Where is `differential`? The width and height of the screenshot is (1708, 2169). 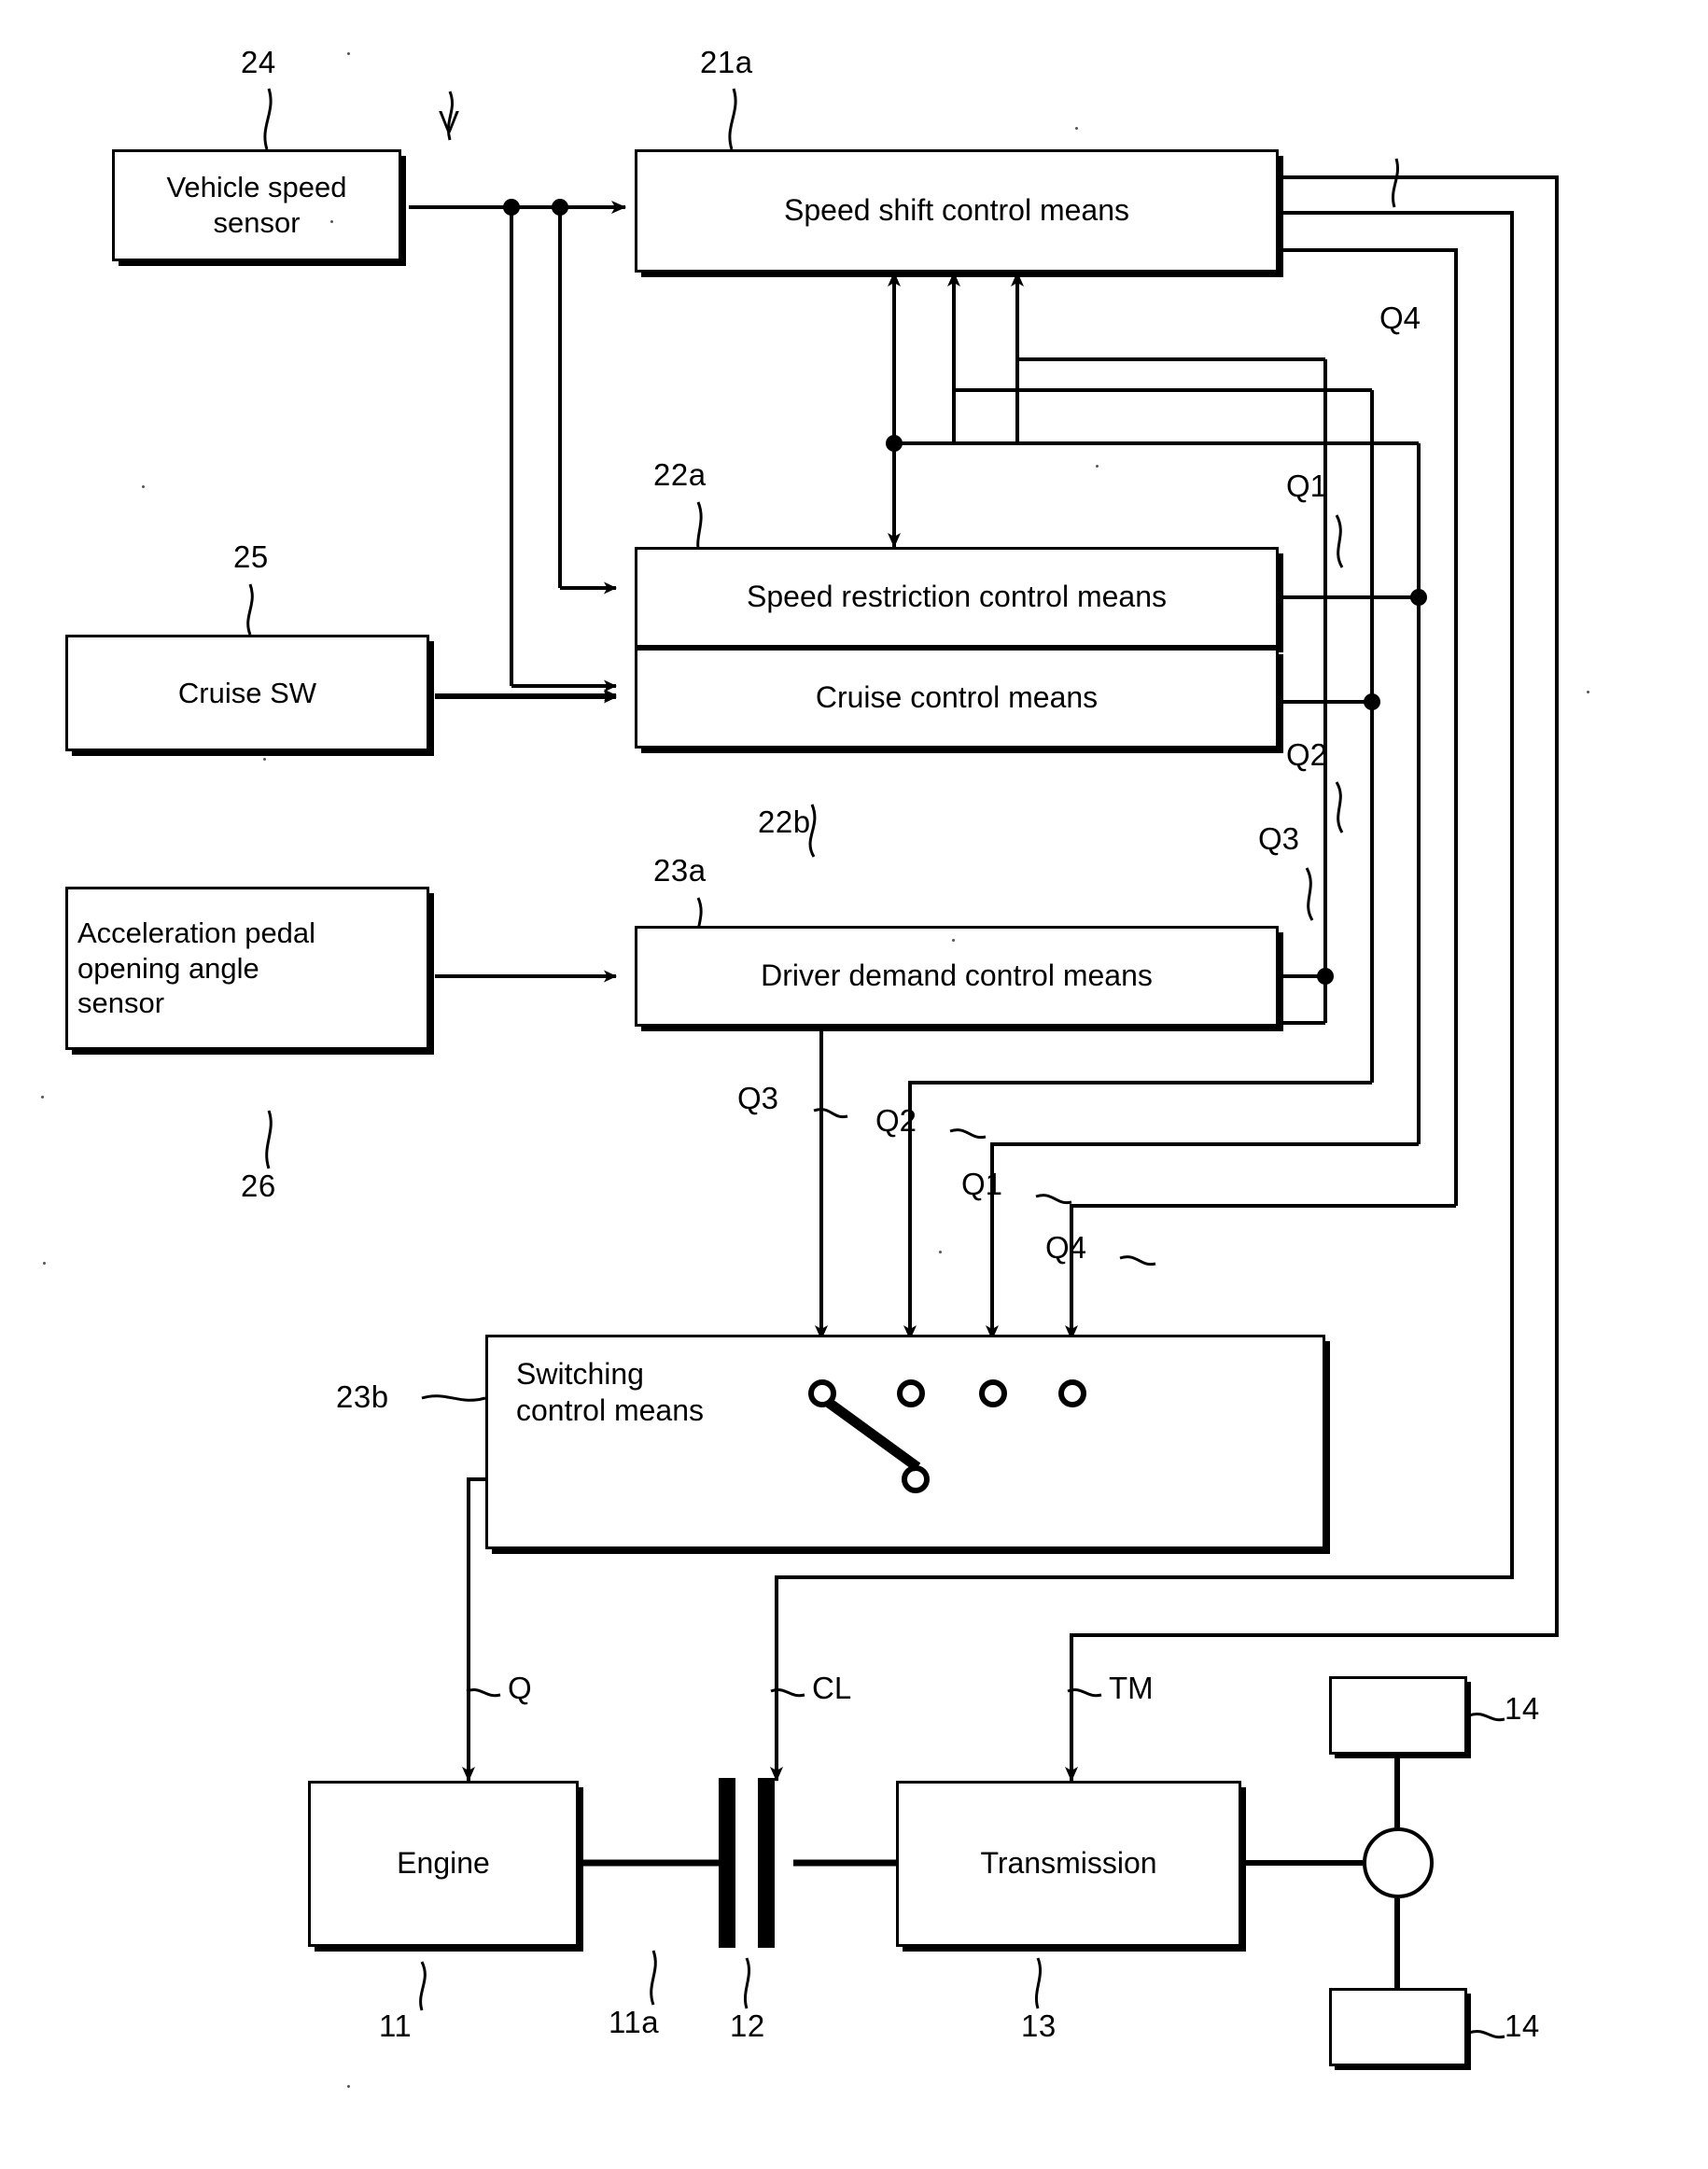 differential is located at coordinates (1398, 1862).